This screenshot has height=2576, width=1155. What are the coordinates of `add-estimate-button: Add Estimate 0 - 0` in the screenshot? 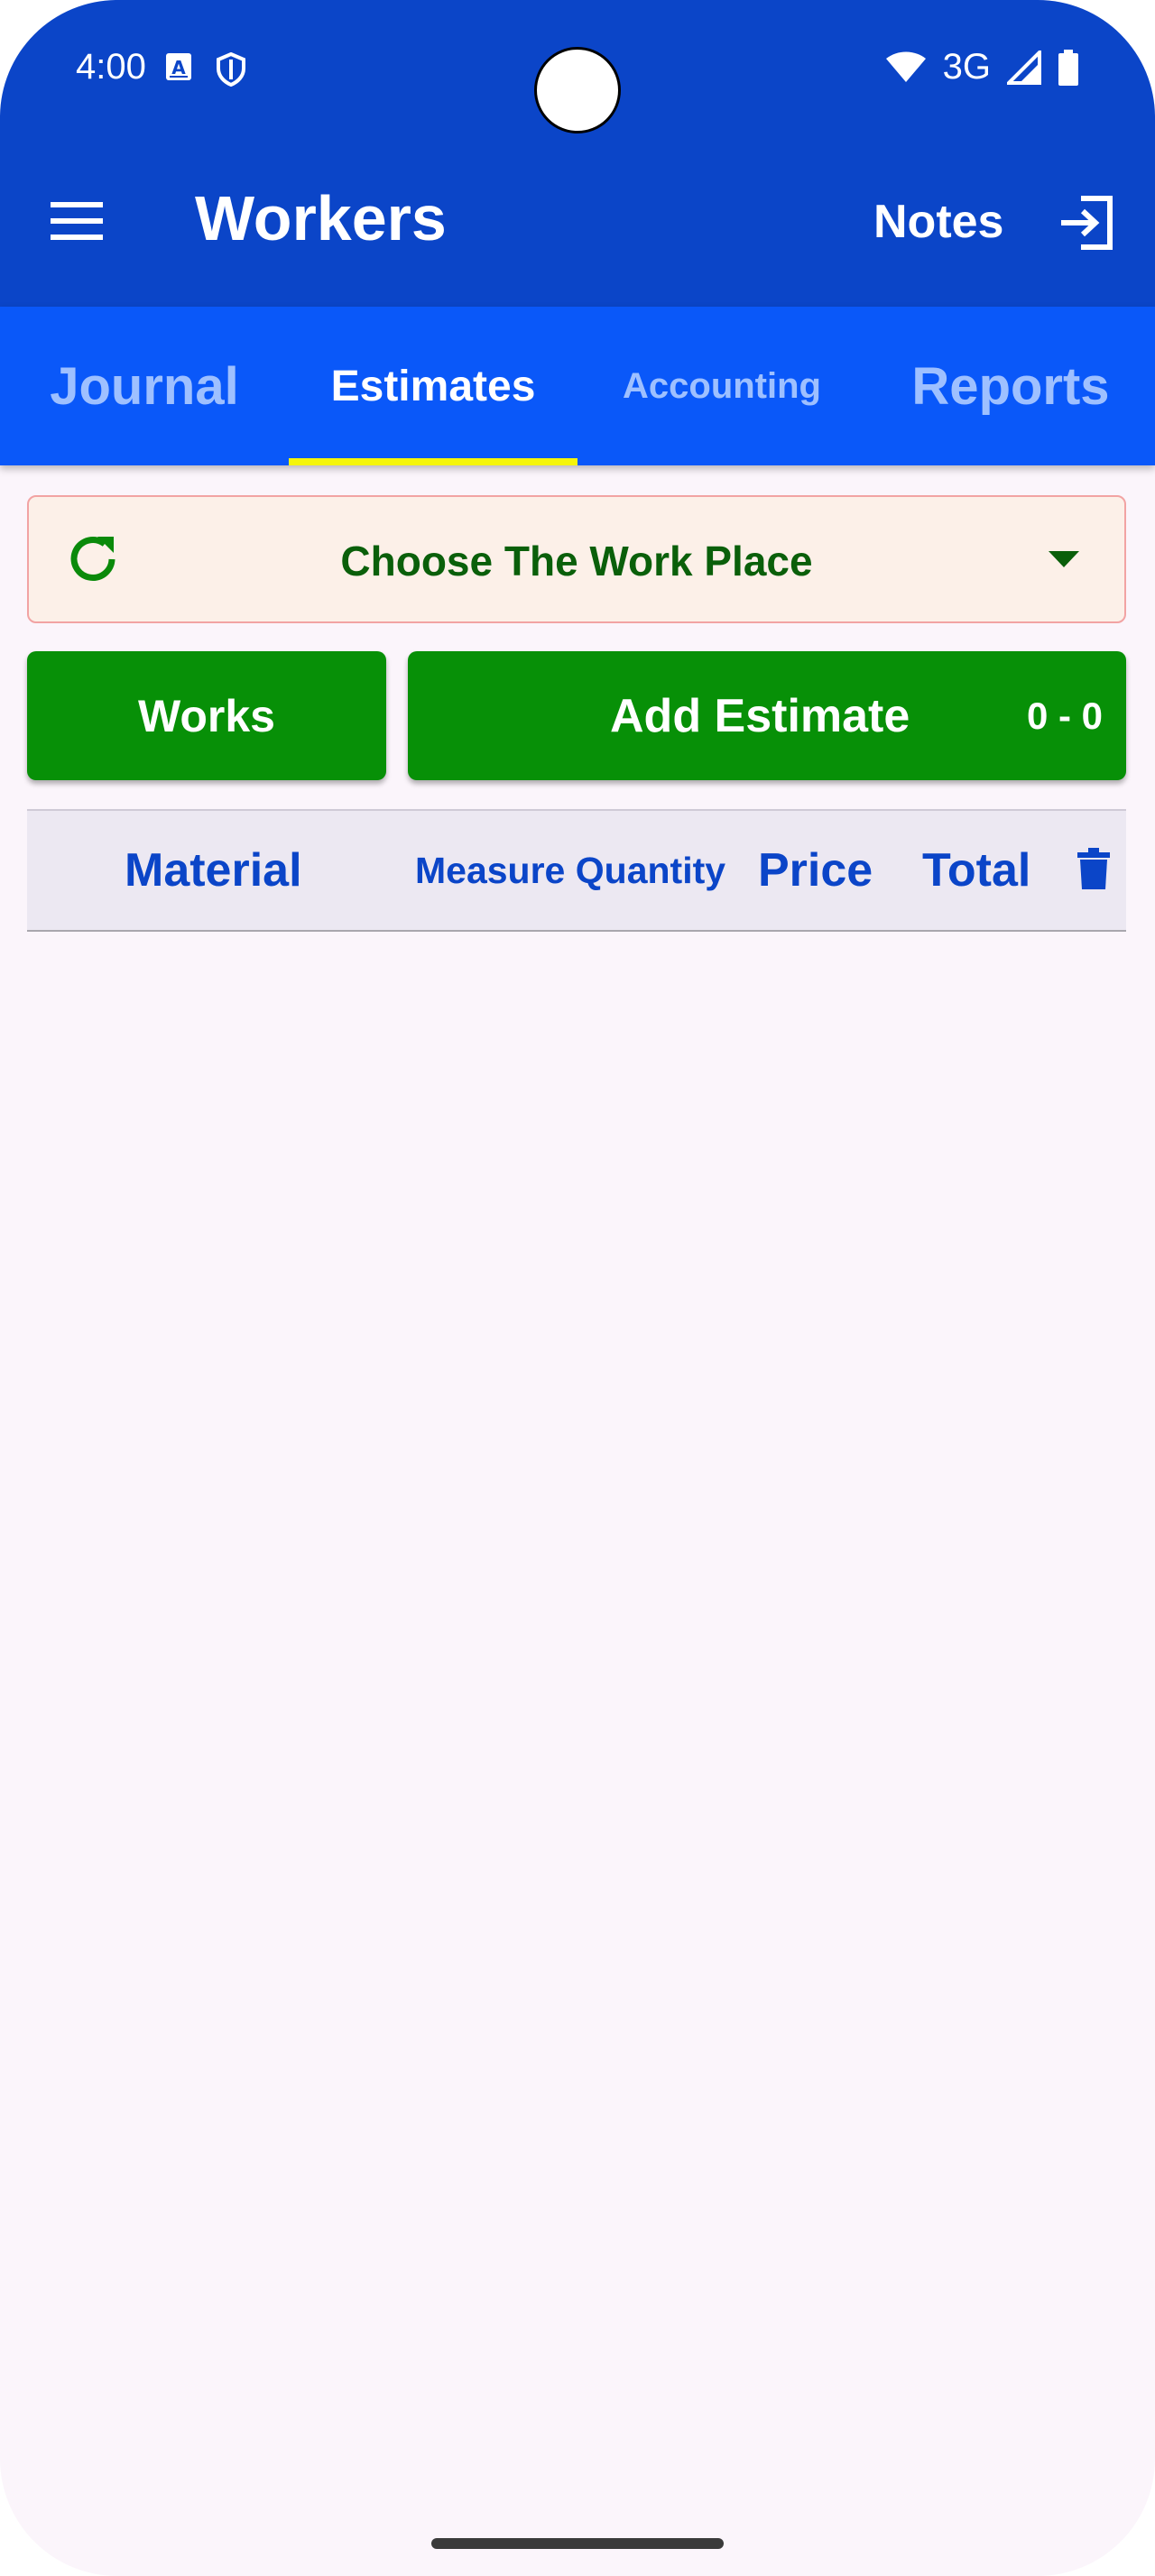 It's located at (767, 716).